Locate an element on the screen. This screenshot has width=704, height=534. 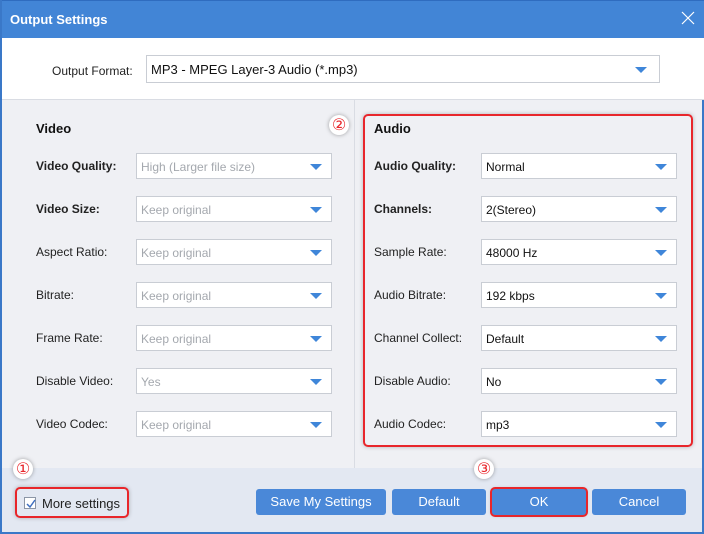
video-size-select: Keep original is located at coordinates (234, 209).